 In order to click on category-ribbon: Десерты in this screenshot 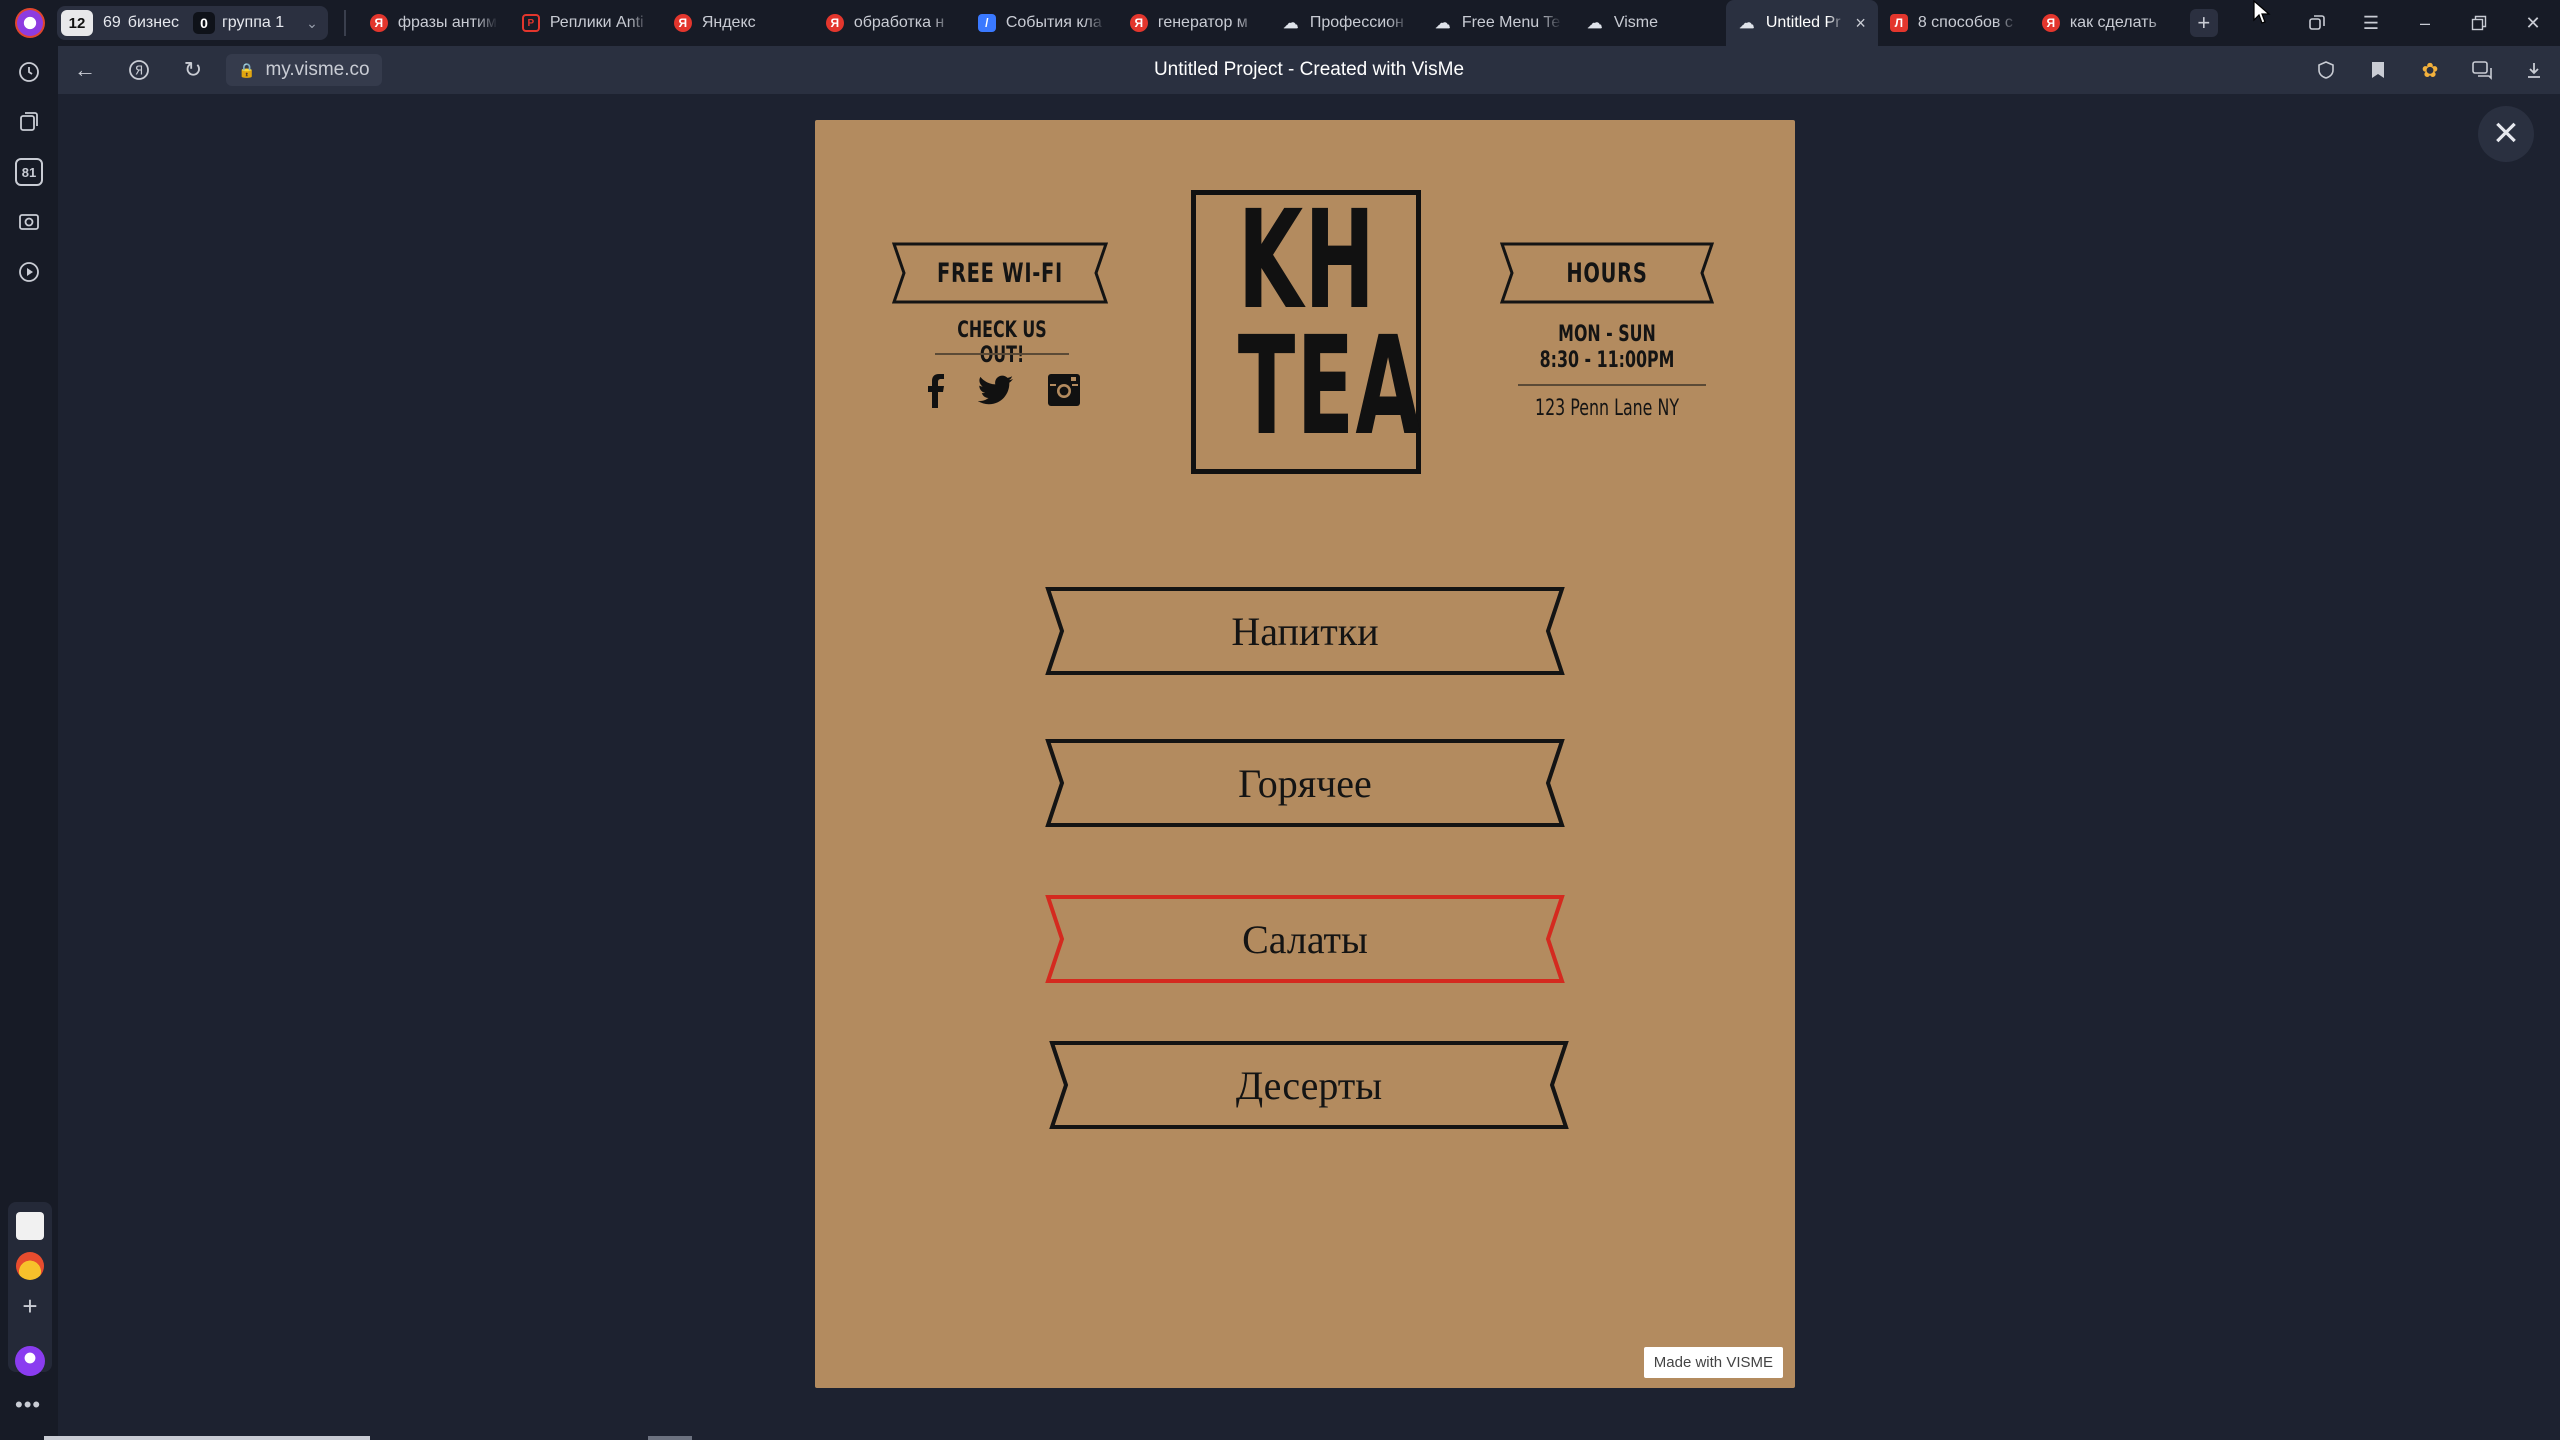, I will do `click(1309, 1085)`.